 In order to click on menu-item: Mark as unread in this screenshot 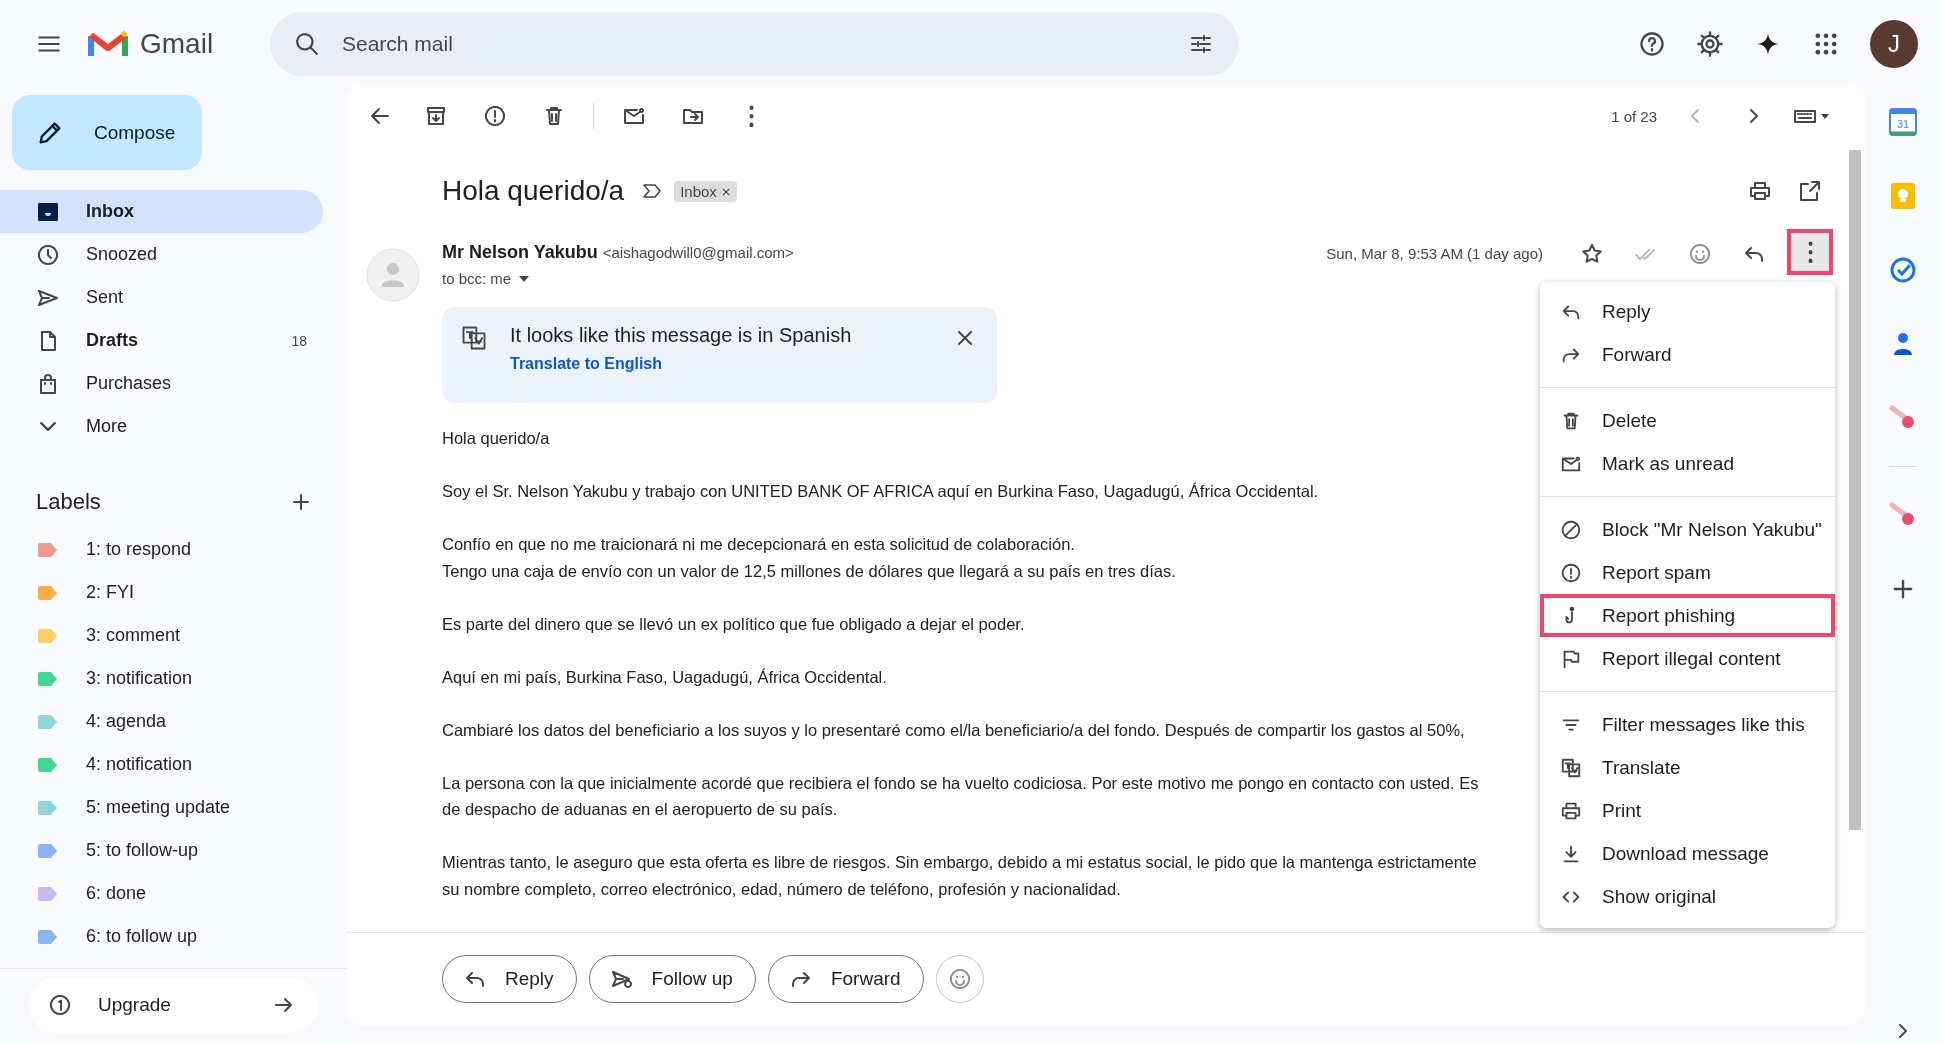, I will do `click(1687, 463)`.